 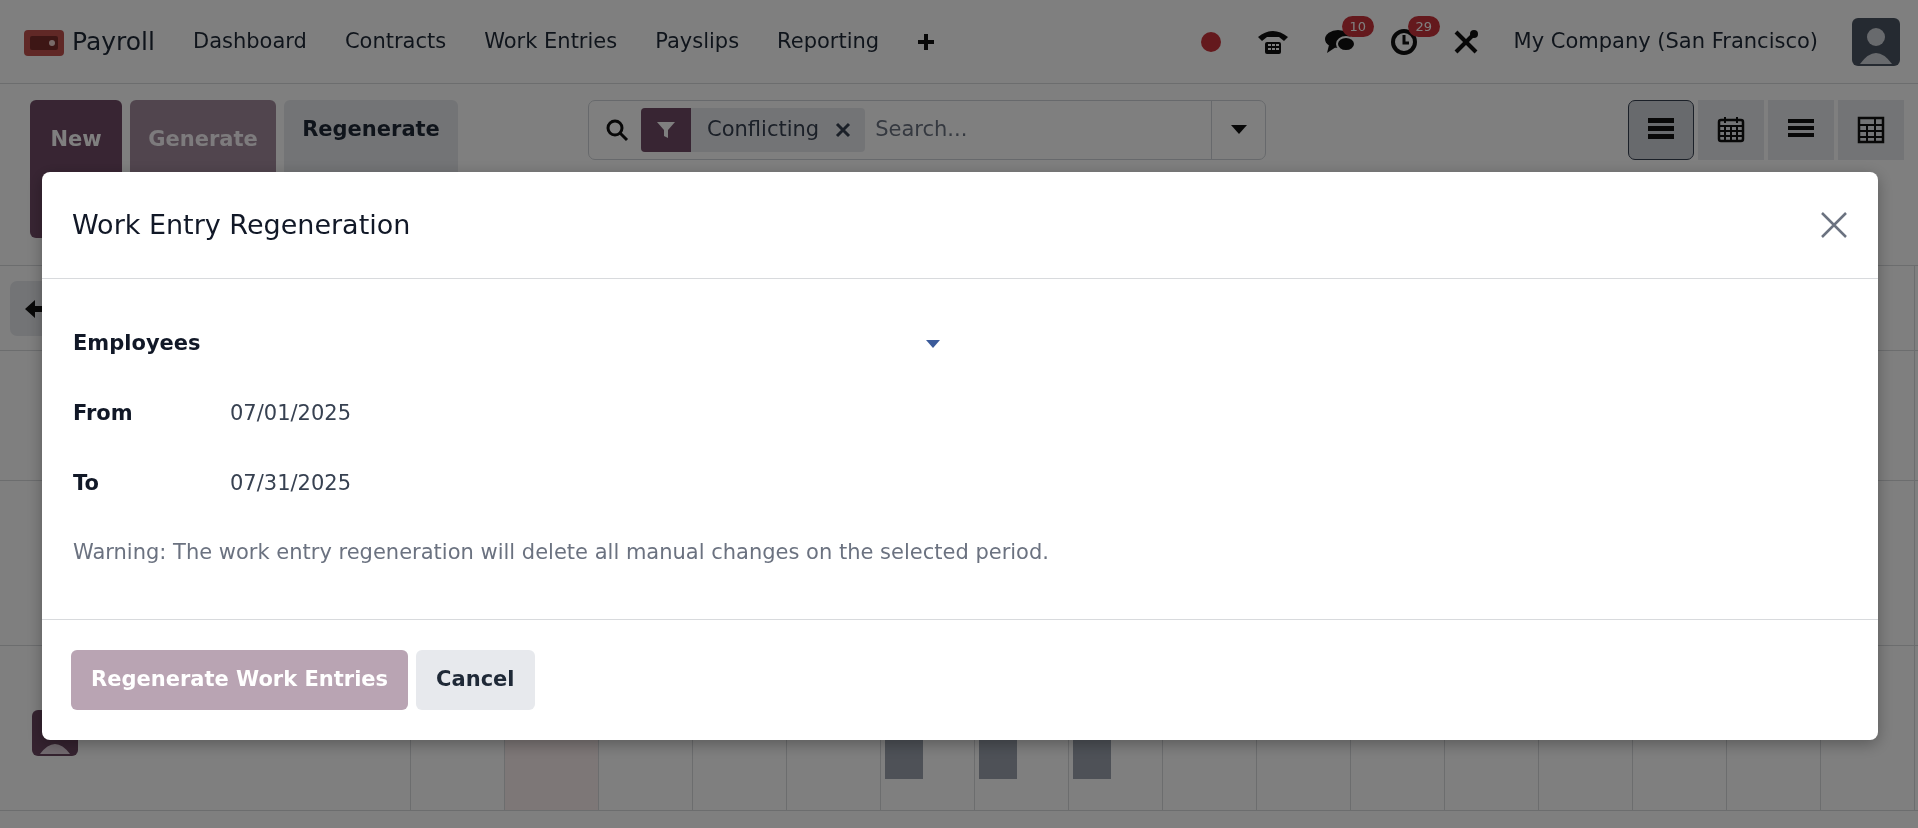 I want to click on field-label: Employees, so click(x=137, y=344).